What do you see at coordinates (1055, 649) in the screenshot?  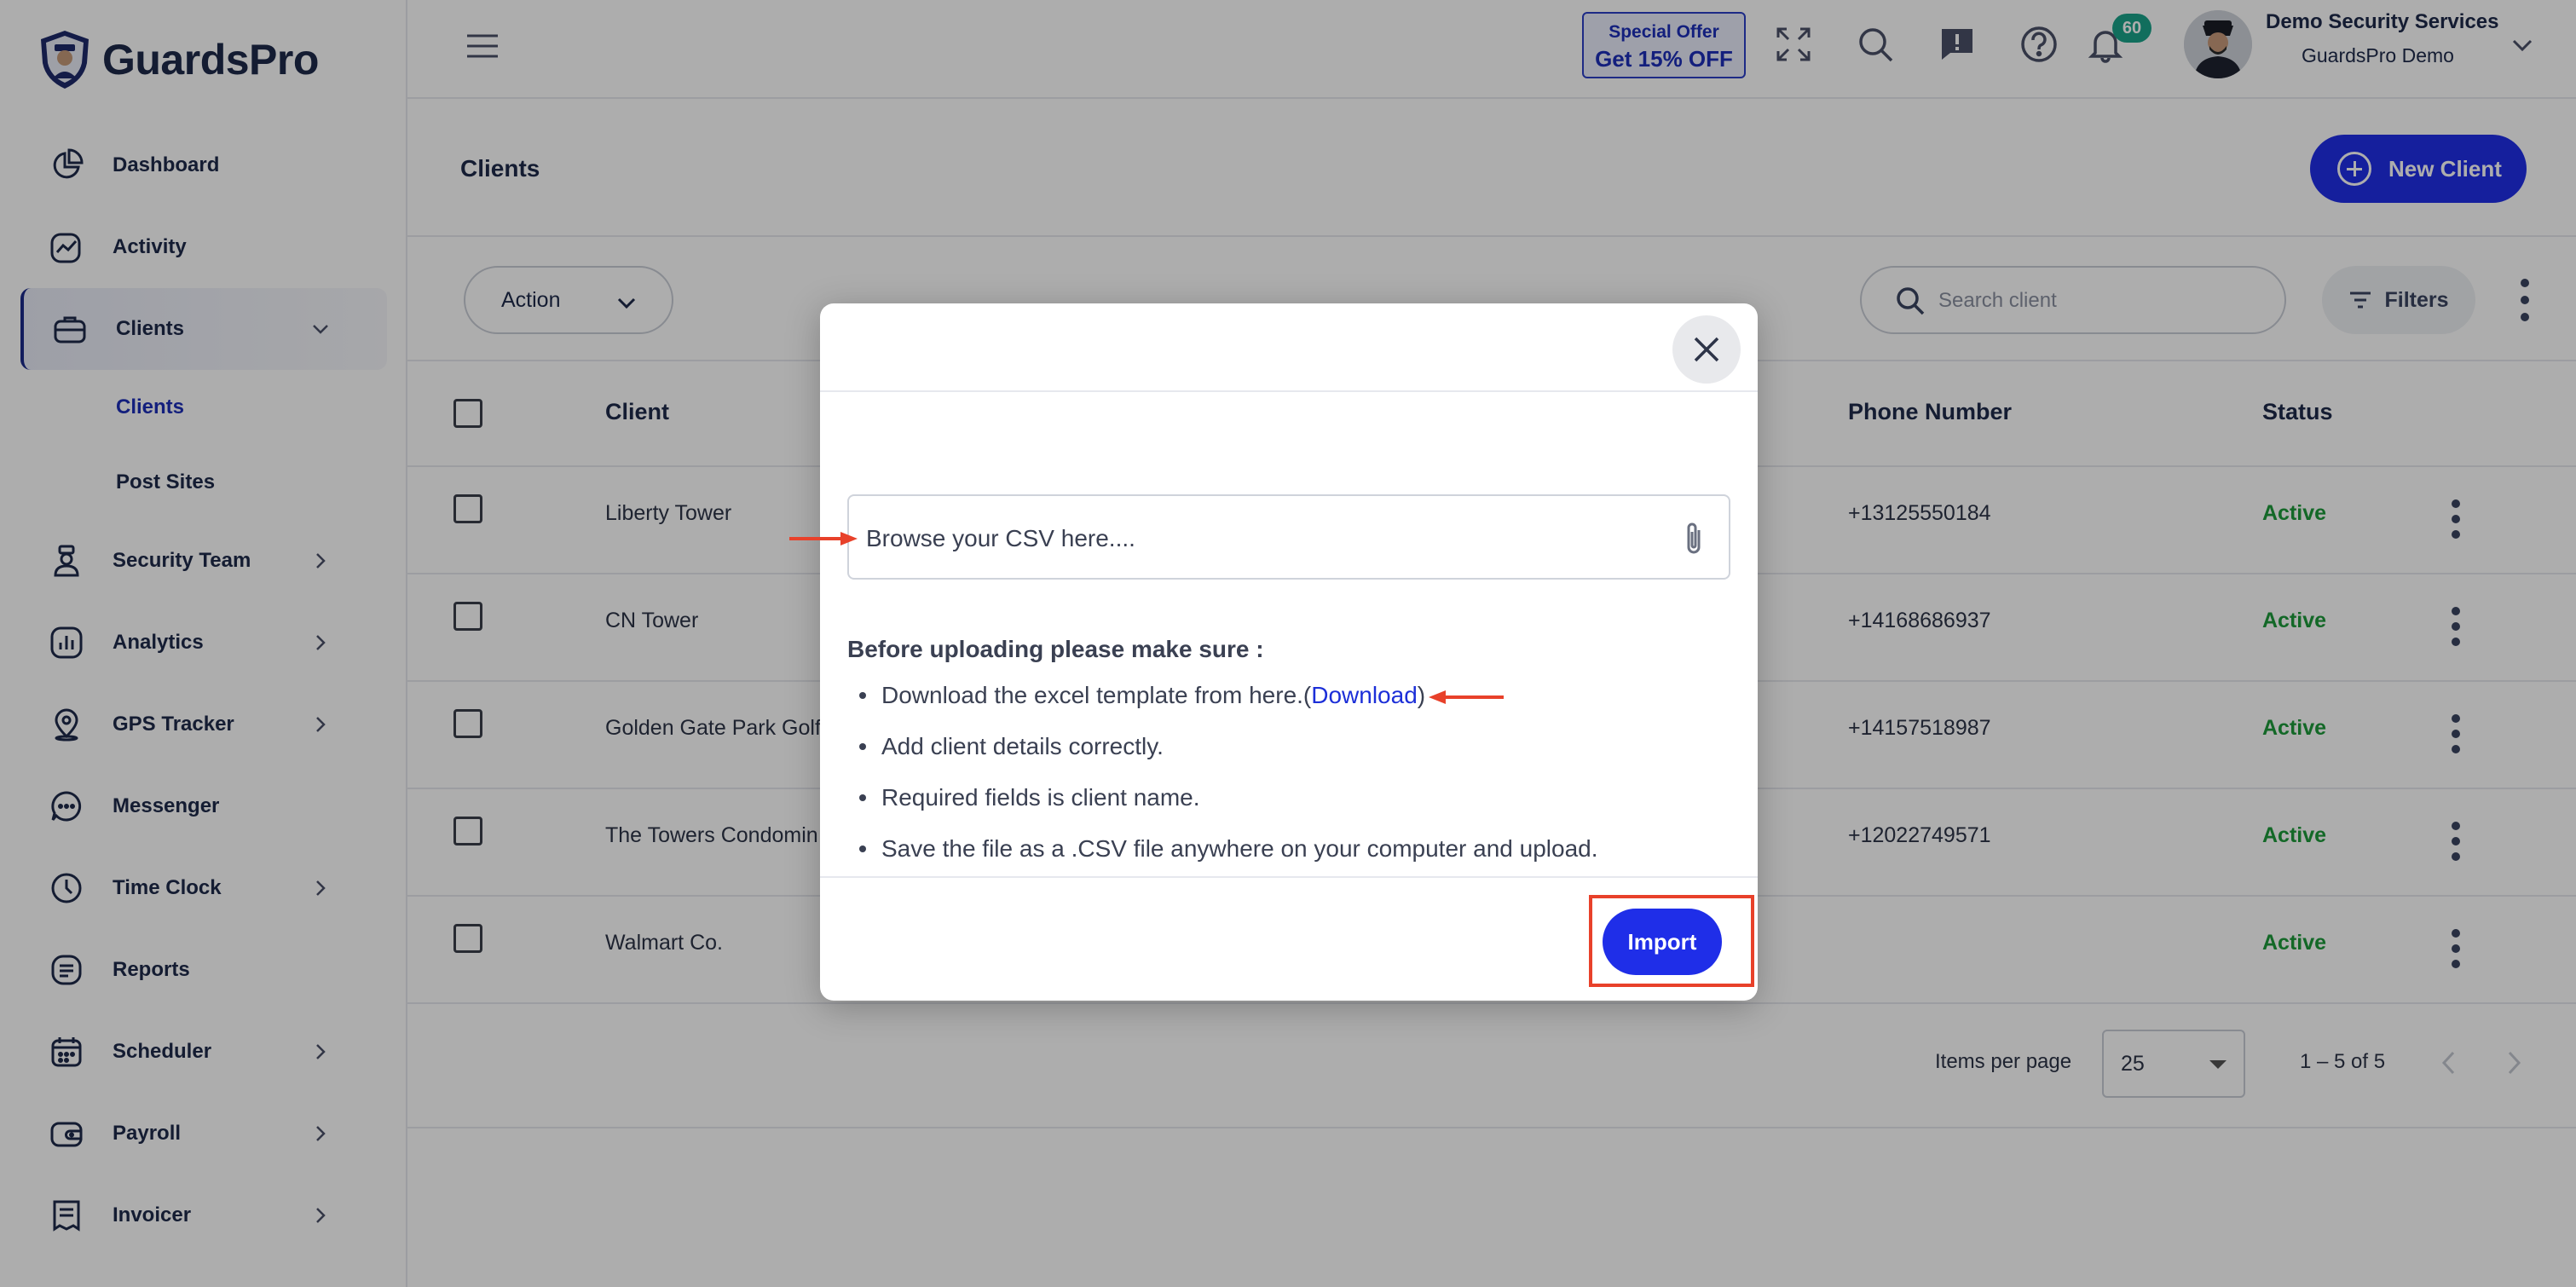 I see `instructions-title: Before uploading please make sure :` at bounding box center [1055, 649].